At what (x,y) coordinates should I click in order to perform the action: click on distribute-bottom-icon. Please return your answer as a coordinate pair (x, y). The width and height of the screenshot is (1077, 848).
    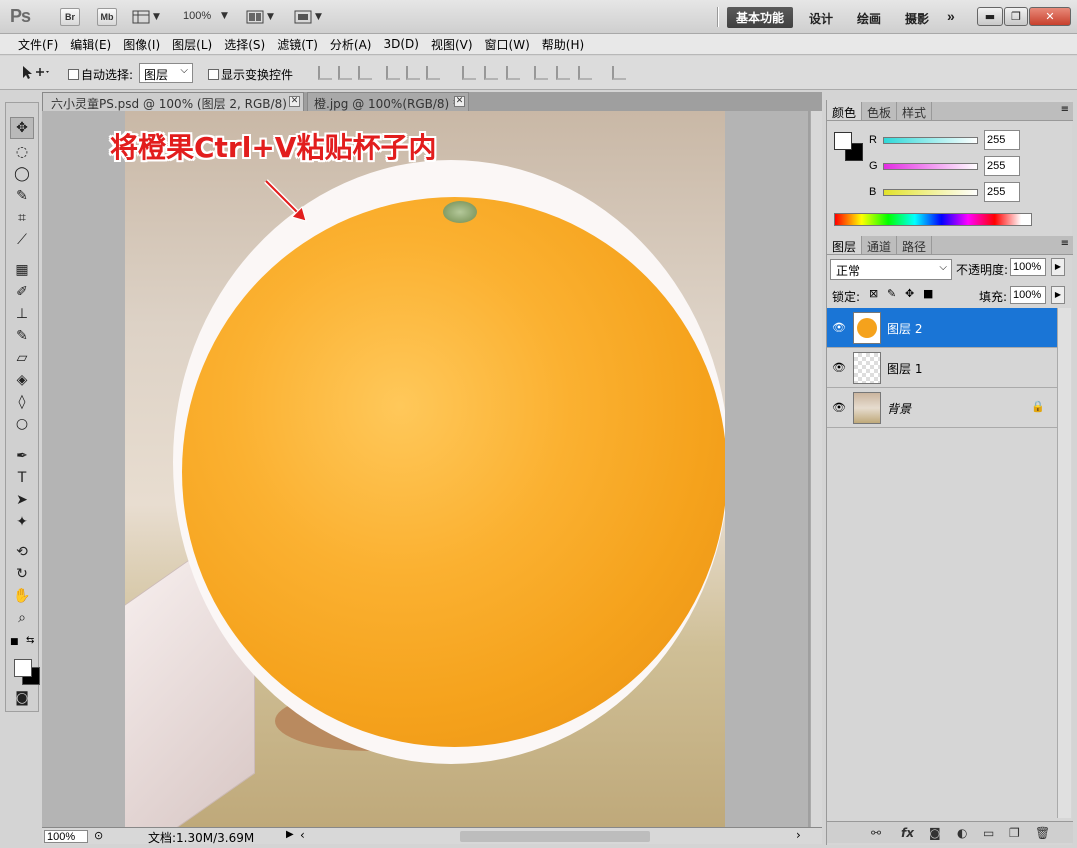
    Looking at the image, I should click on (513, 73).